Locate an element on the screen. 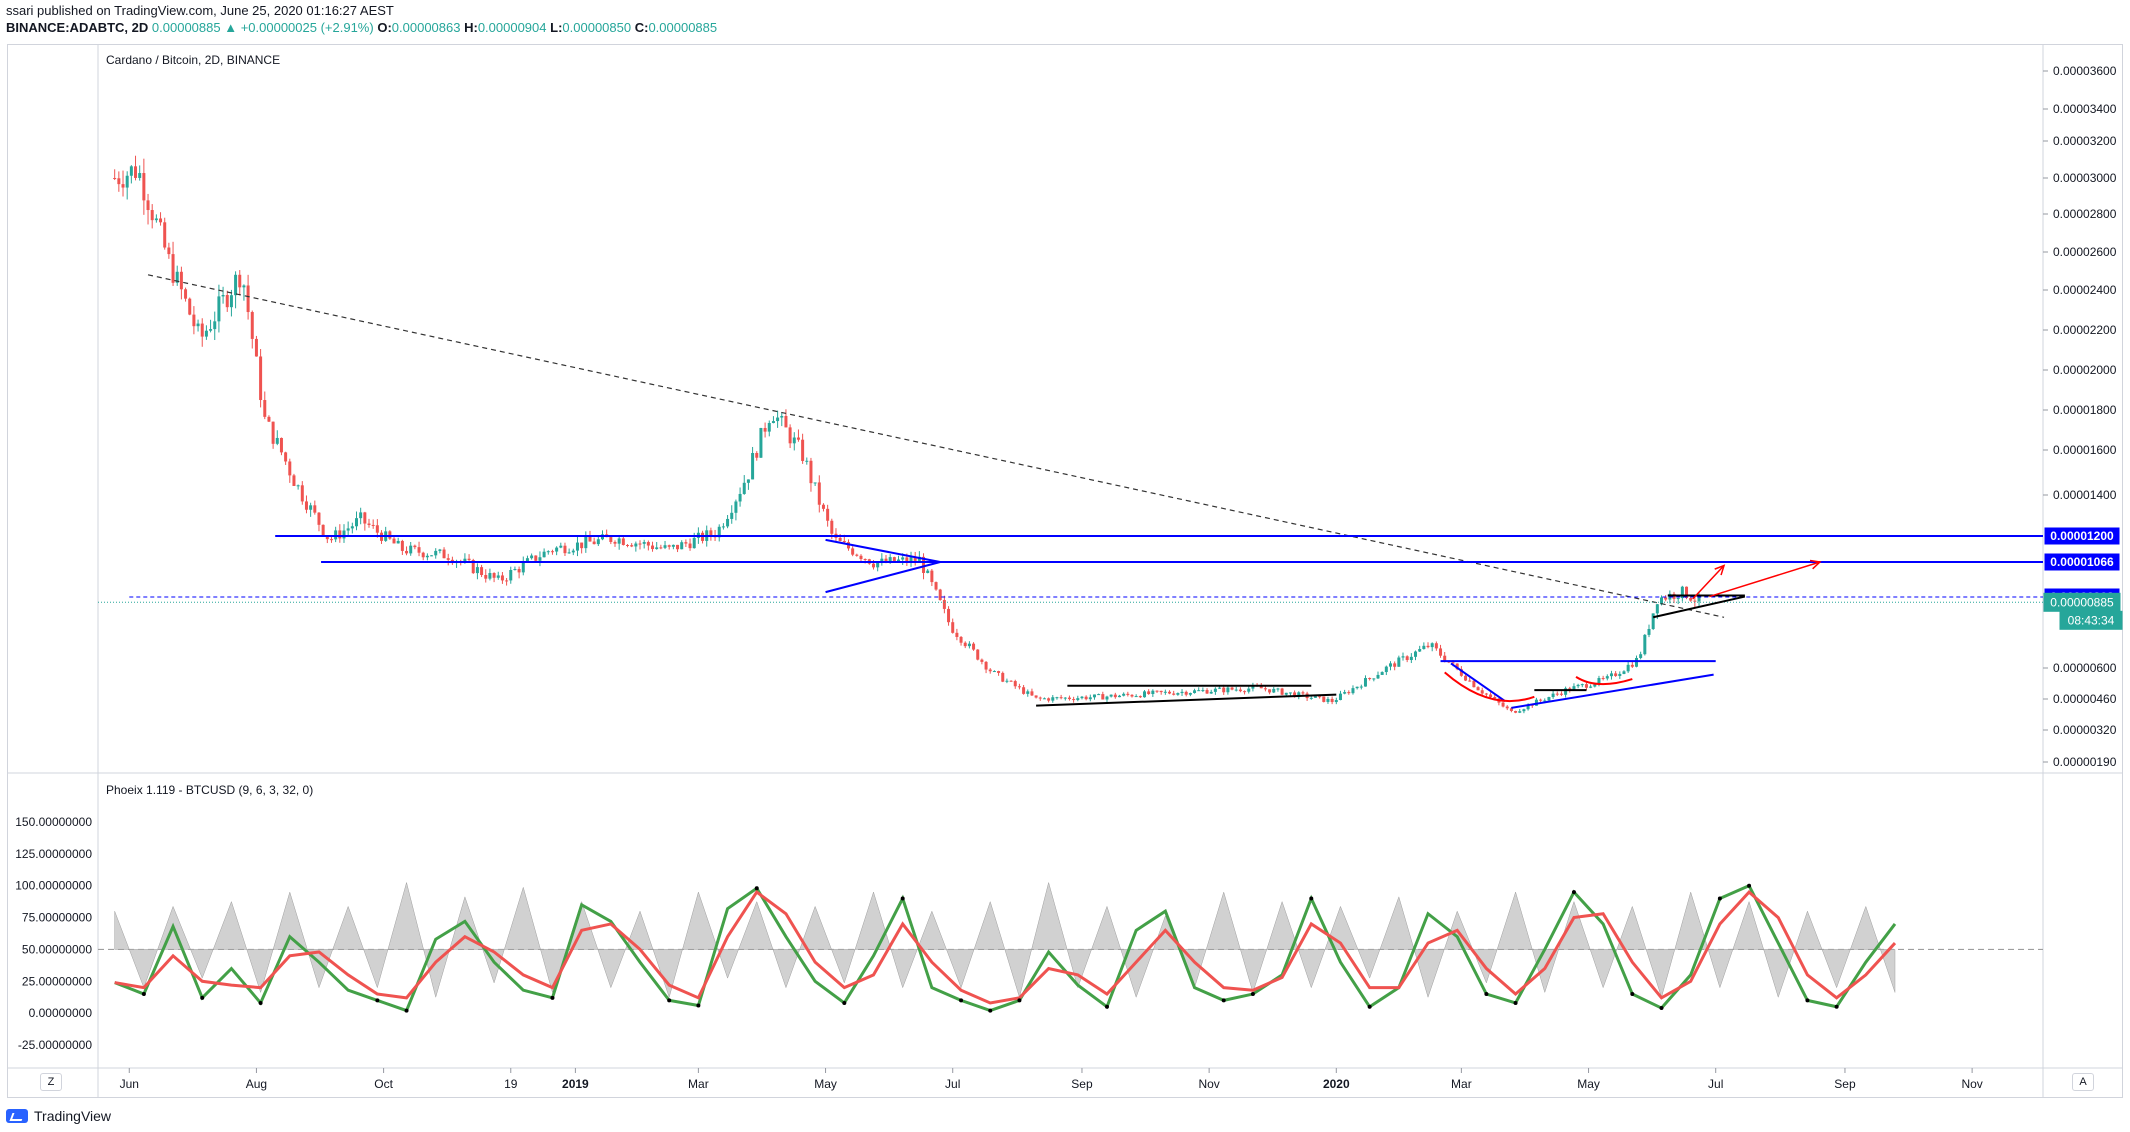 This screenshot has width=2130, height=1132. time-tick-label: Oct is located at coordinates (383, 1084).